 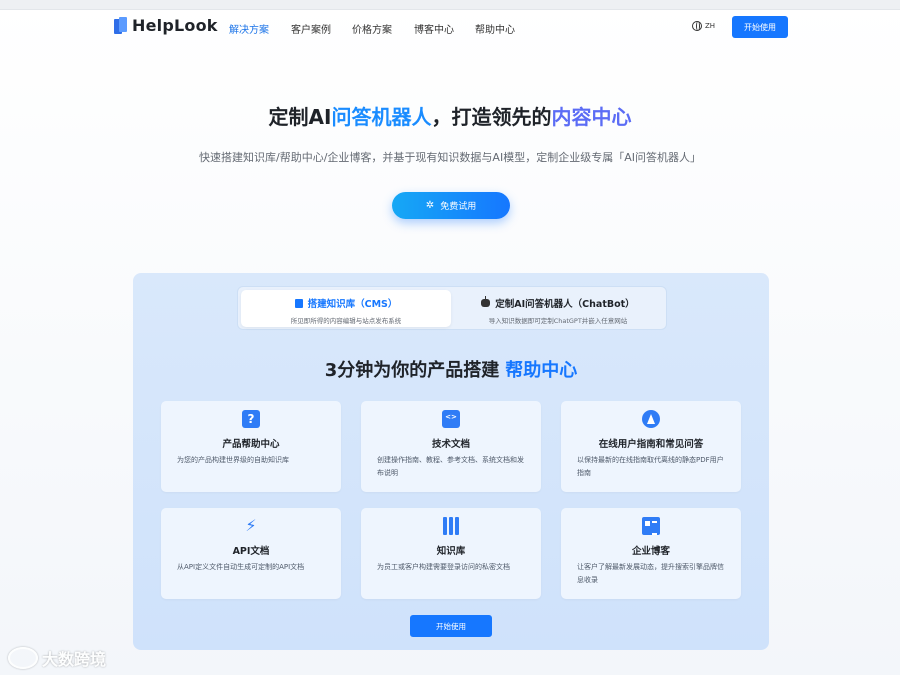 What do you see at coordinates (650, 573) in the screenshot?
I see `card-desc: 让客户了解最新发展动态，提升搜索引擎品牌信息收录` at bounding box center [650, 573].